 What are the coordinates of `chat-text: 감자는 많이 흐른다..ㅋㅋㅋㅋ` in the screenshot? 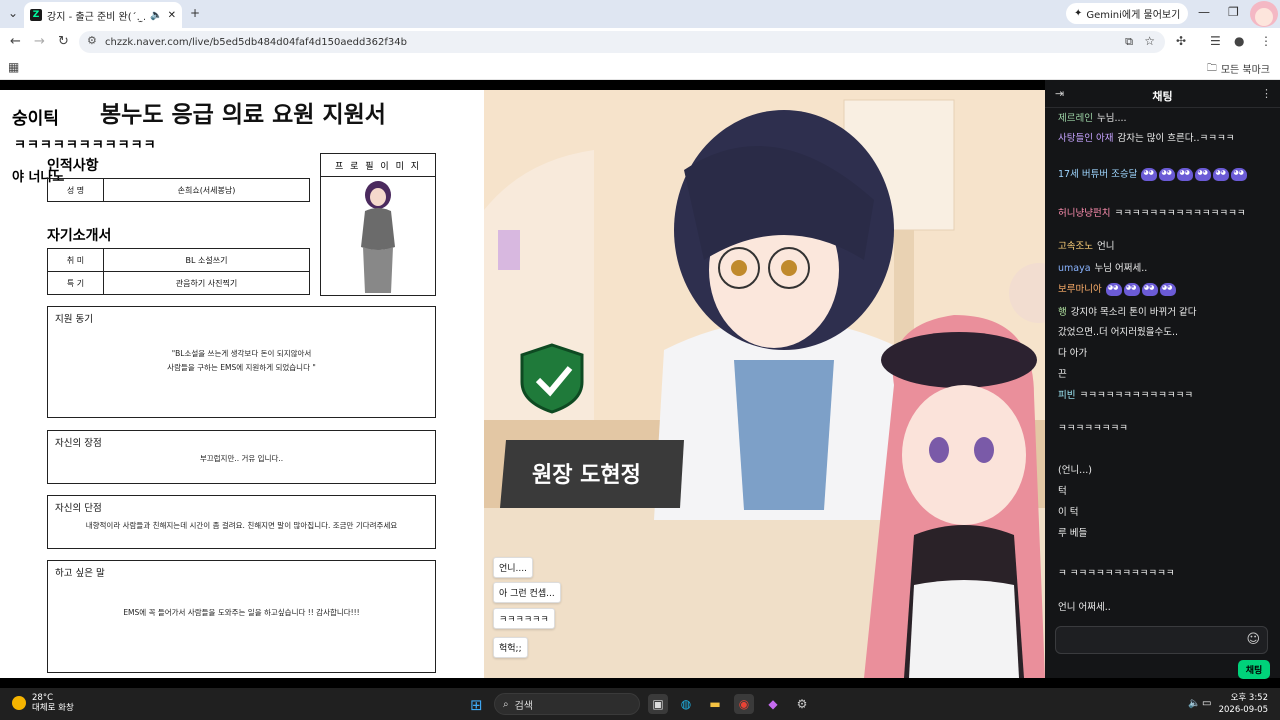 It's located at (1176, 138).